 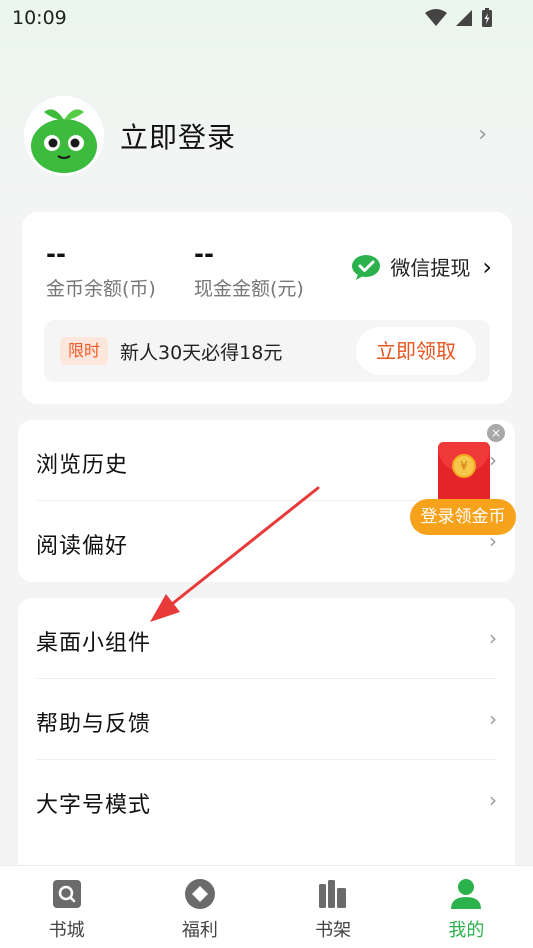 I want to click on new-user-promo-banner: 限时 新人30天必得18元 立即领取, so click(x=267, y=351).